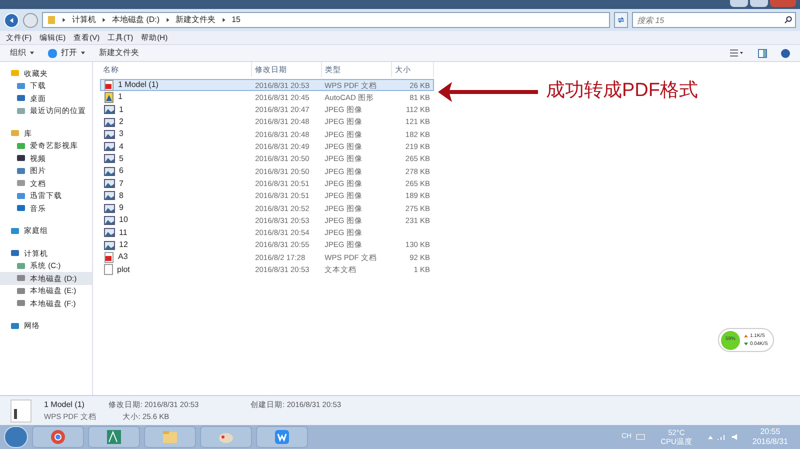 This screenshot has height=449, width=800. I want to click on preview-pane-icon, so click(762, 53).